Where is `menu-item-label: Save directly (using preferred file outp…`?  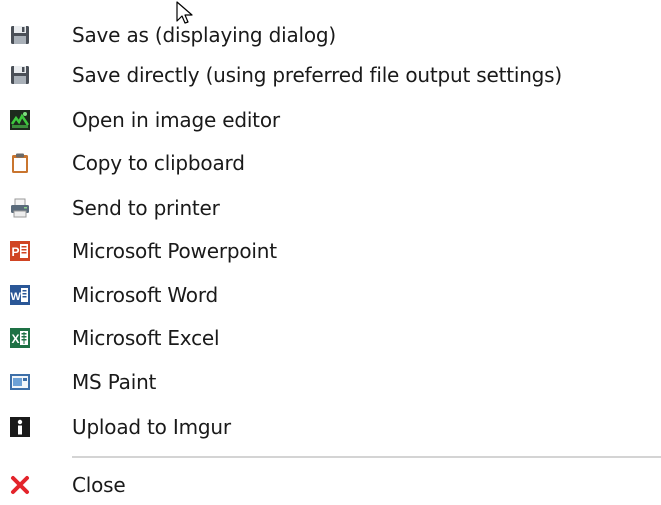
menu-item-label: Save directly (using preferred file outp… is located at coordinates (317, 75).